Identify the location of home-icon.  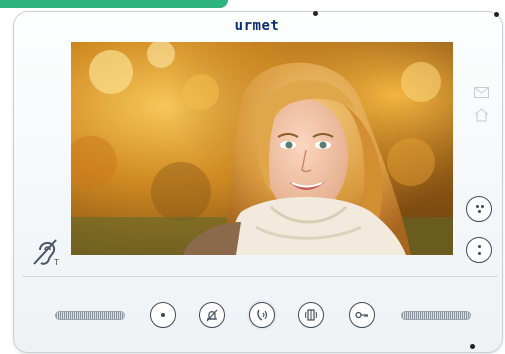
(481, 116).